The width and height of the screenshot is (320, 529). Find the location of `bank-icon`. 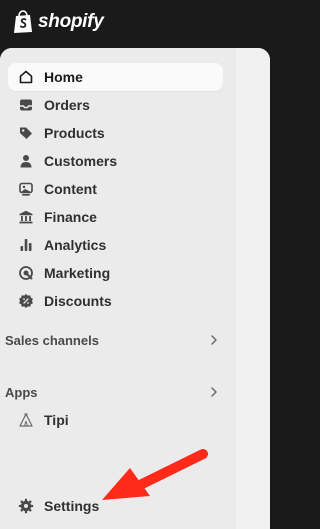

bank-icon is located at coordinates (26, 217).